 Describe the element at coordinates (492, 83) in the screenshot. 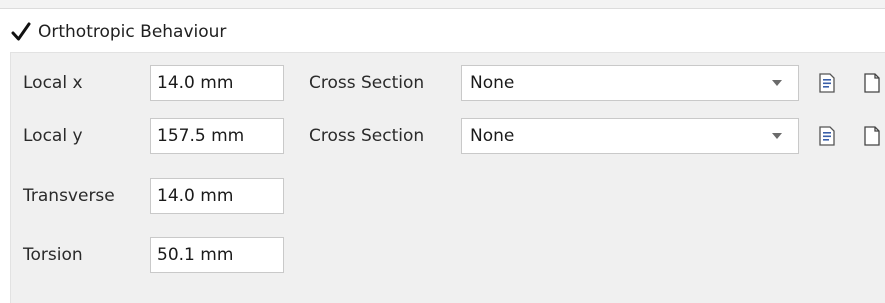

I see `cross-section-x-value: None` at that location.